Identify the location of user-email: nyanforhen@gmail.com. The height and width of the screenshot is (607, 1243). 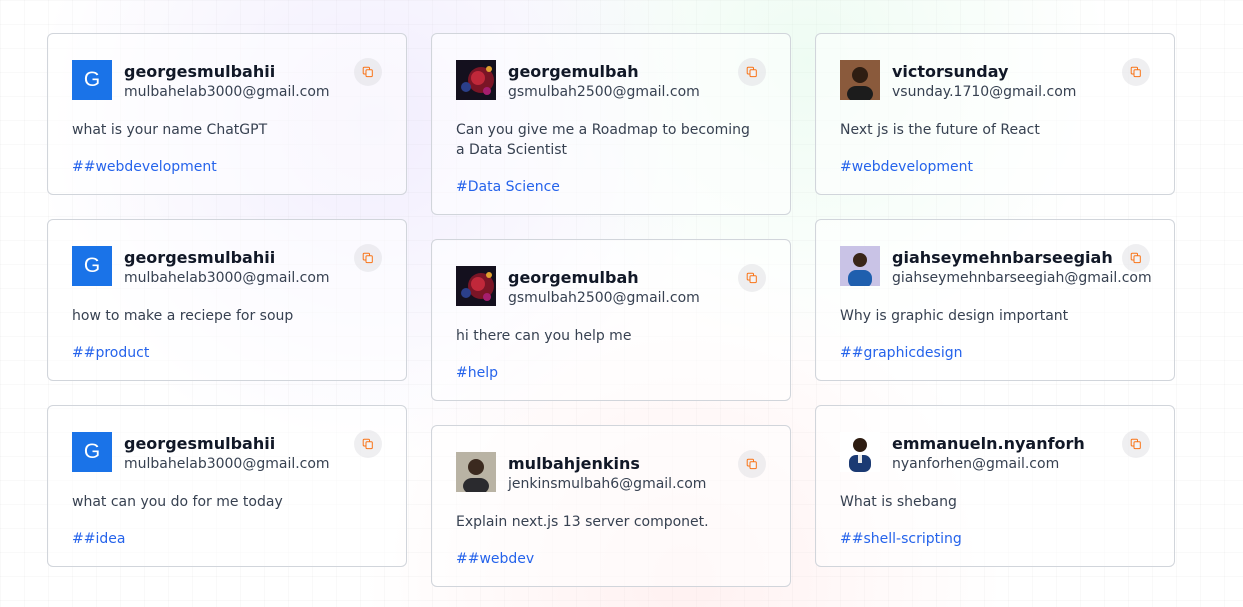
(976, 464).